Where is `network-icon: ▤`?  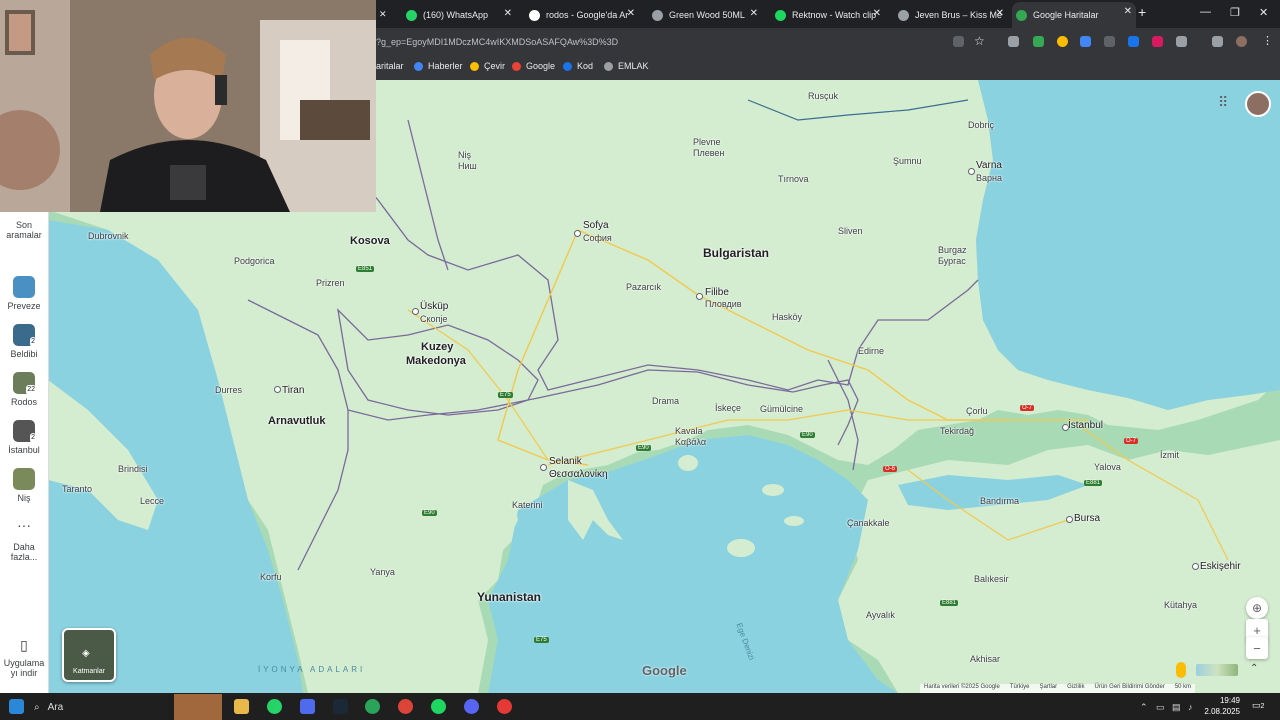
network-icon: ▤ is located at coordinates (1176, 707).